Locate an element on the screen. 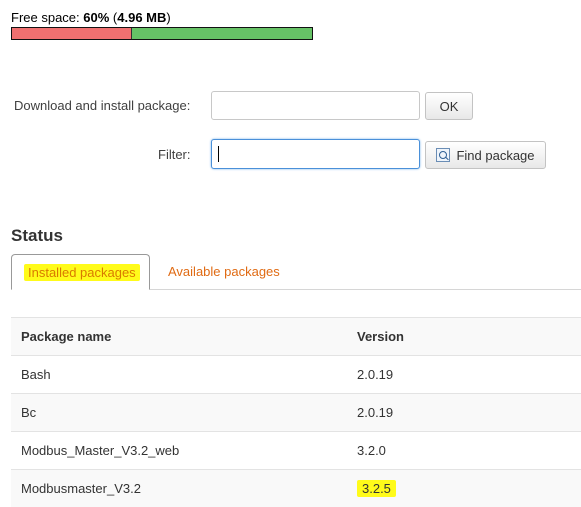 The image size is (581, 507). package-name-cell: Modbusmaster_V3.2 is located at coordinates (179, 488).